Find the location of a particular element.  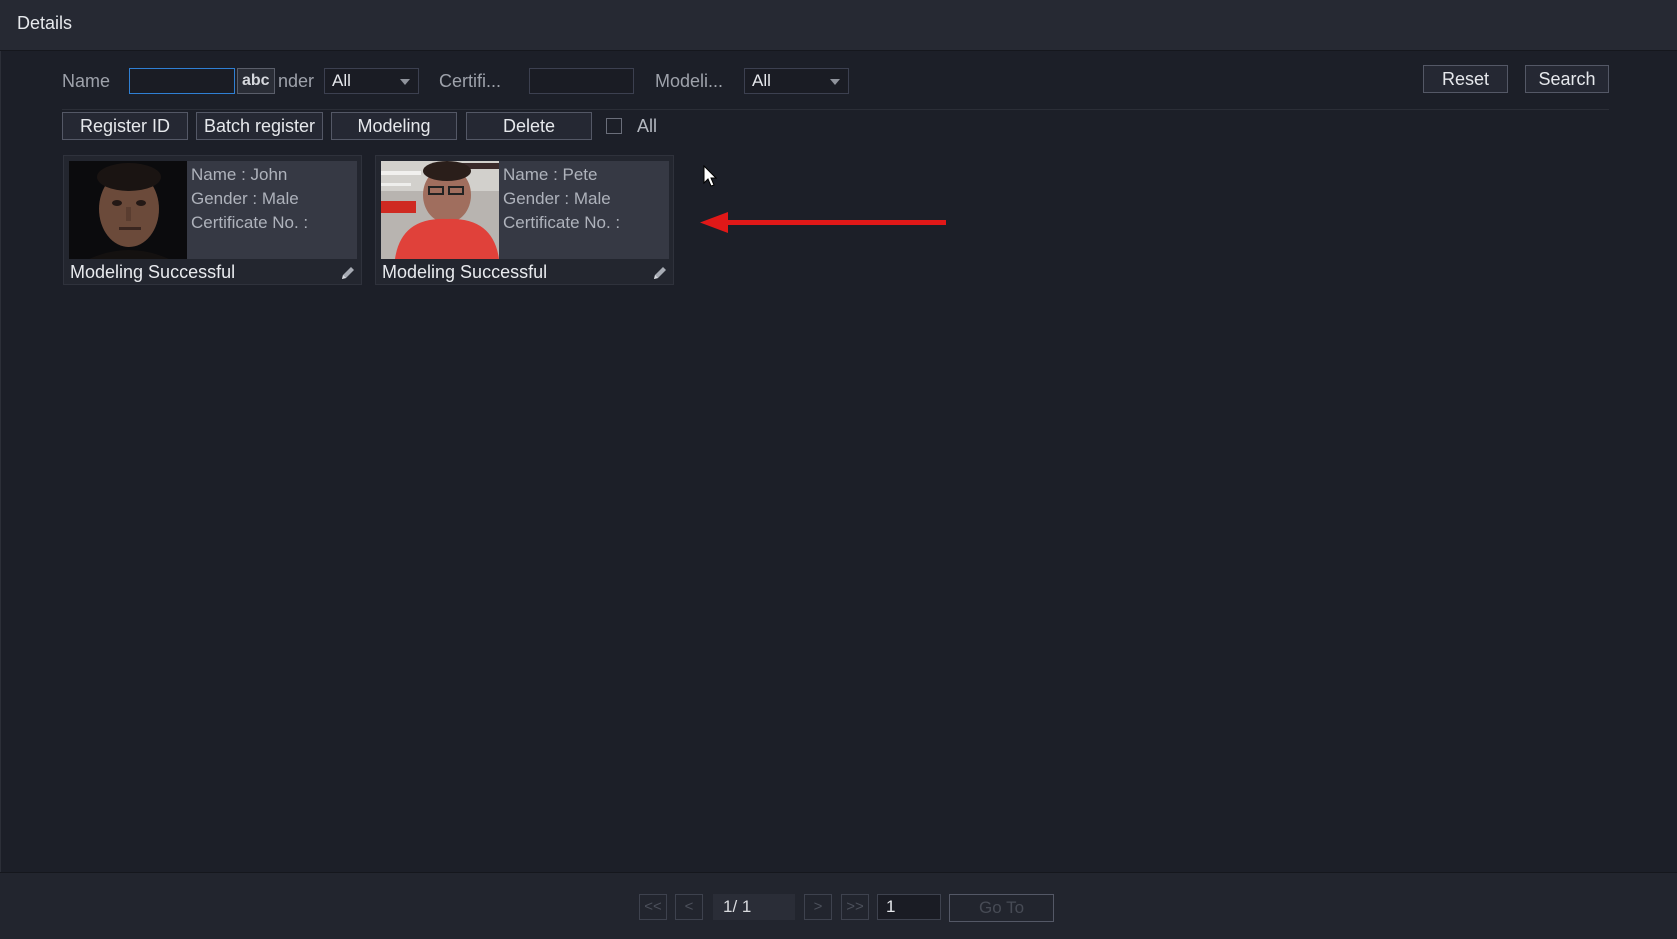

delete-button: Delete is located at coordinates (529, 126).